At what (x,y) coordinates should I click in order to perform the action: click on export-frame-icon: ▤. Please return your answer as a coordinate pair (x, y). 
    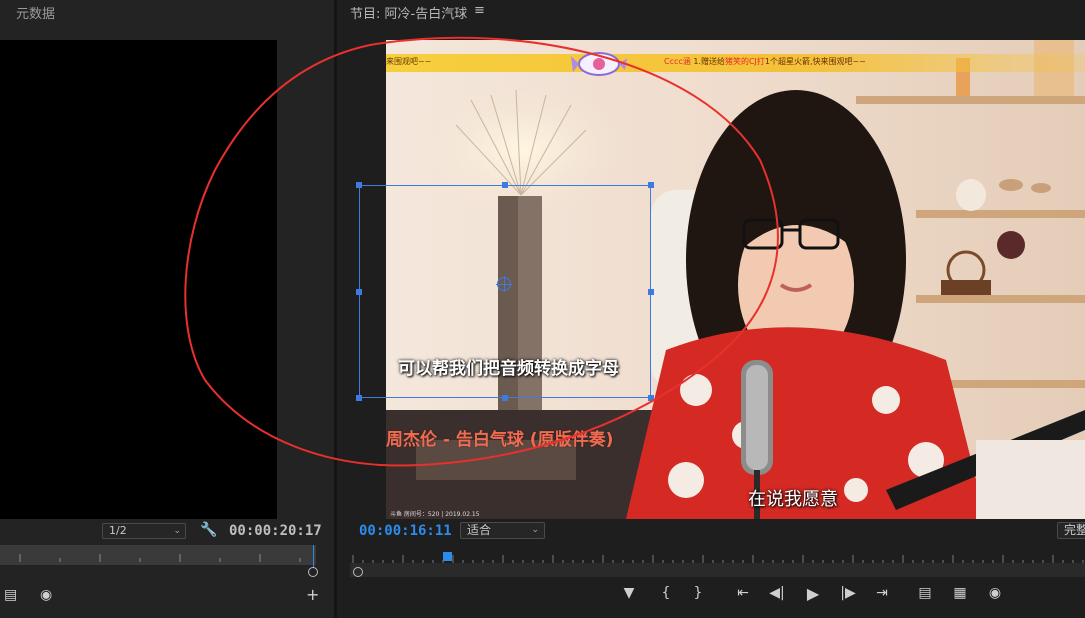
    Looking at the image, I should click on (10, 595).